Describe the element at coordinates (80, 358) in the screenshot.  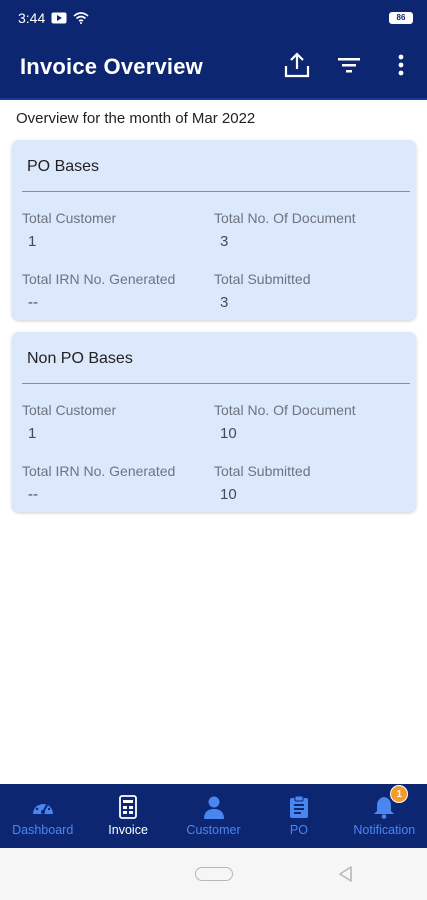
I see `card-title: Non PO Bases` at that location.